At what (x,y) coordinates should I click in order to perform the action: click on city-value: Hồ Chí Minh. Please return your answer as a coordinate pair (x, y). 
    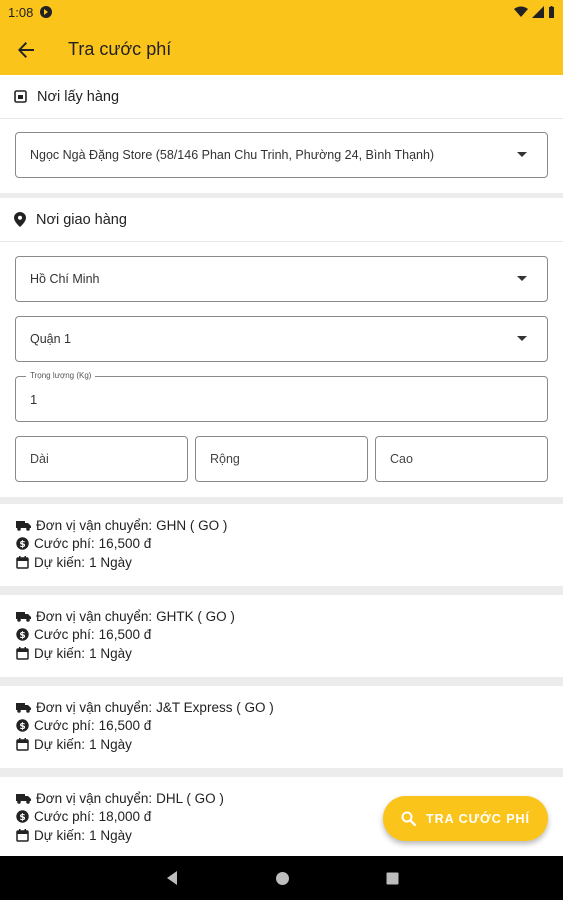
    Looking at the image, I should click on (65, 279).